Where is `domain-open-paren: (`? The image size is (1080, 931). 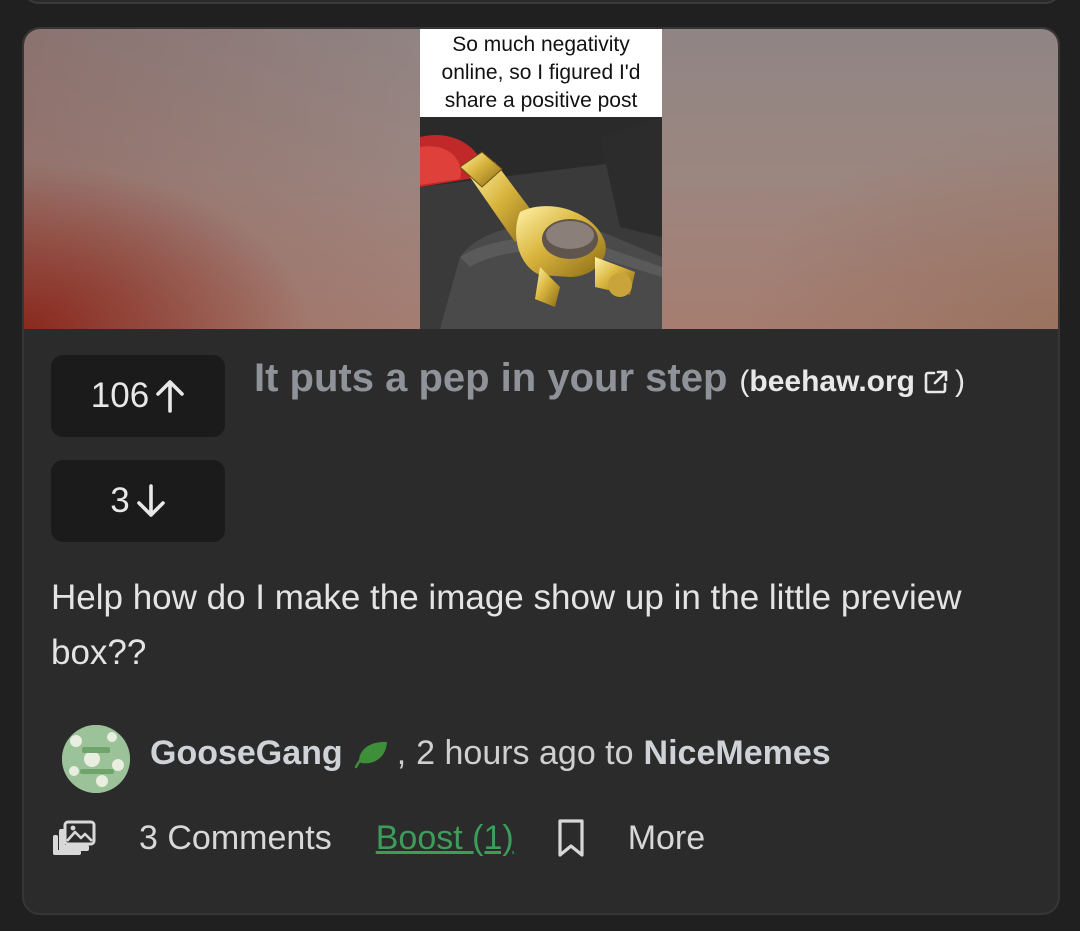
domain-open-paren: ( is located at coordinates (744, 381).